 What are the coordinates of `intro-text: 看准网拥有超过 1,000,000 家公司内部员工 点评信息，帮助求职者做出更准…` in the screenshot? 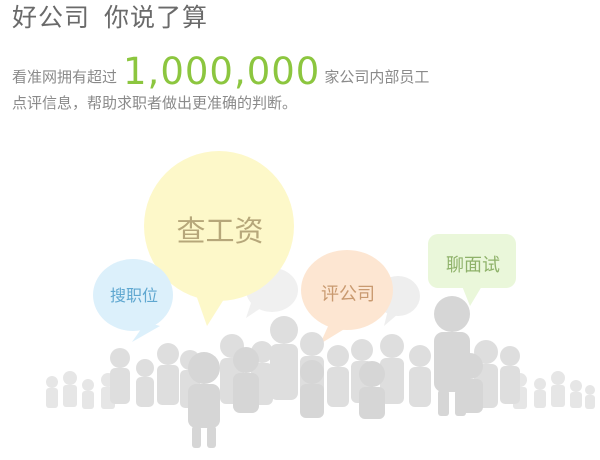 It's located at (232, 83).